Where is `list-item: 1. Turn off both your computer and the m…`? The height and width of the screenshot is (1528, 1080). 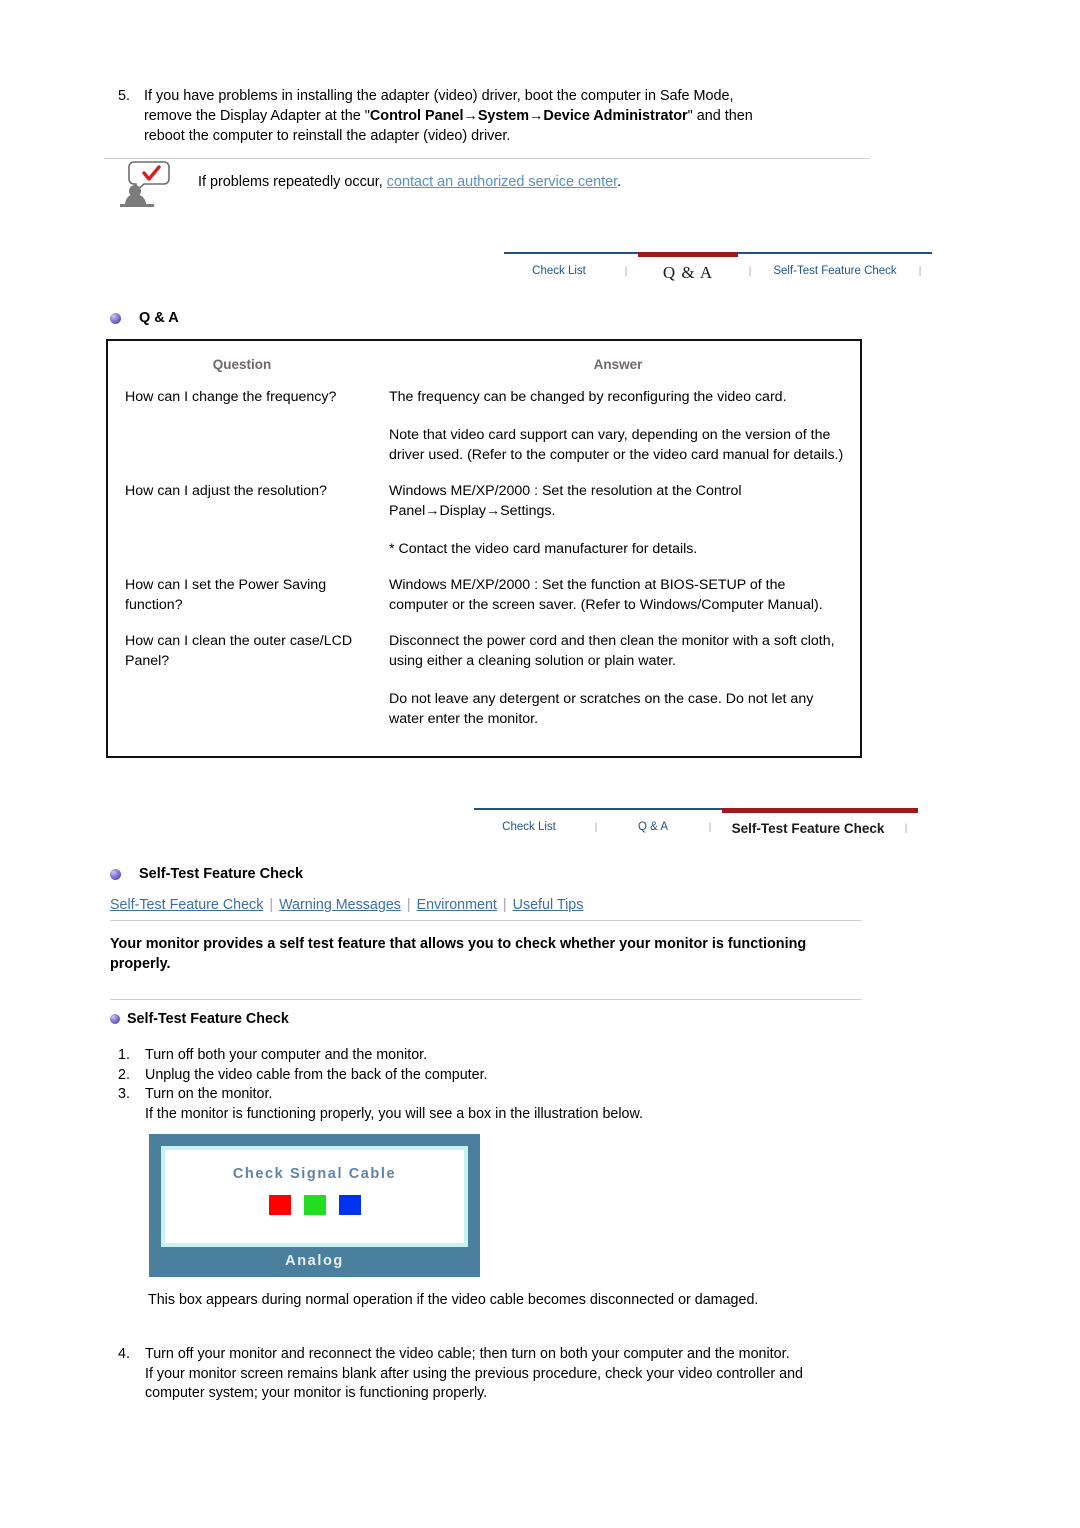 list-item: 1. Turn off both your computer and the m… is located at coordinates (490, 1056).